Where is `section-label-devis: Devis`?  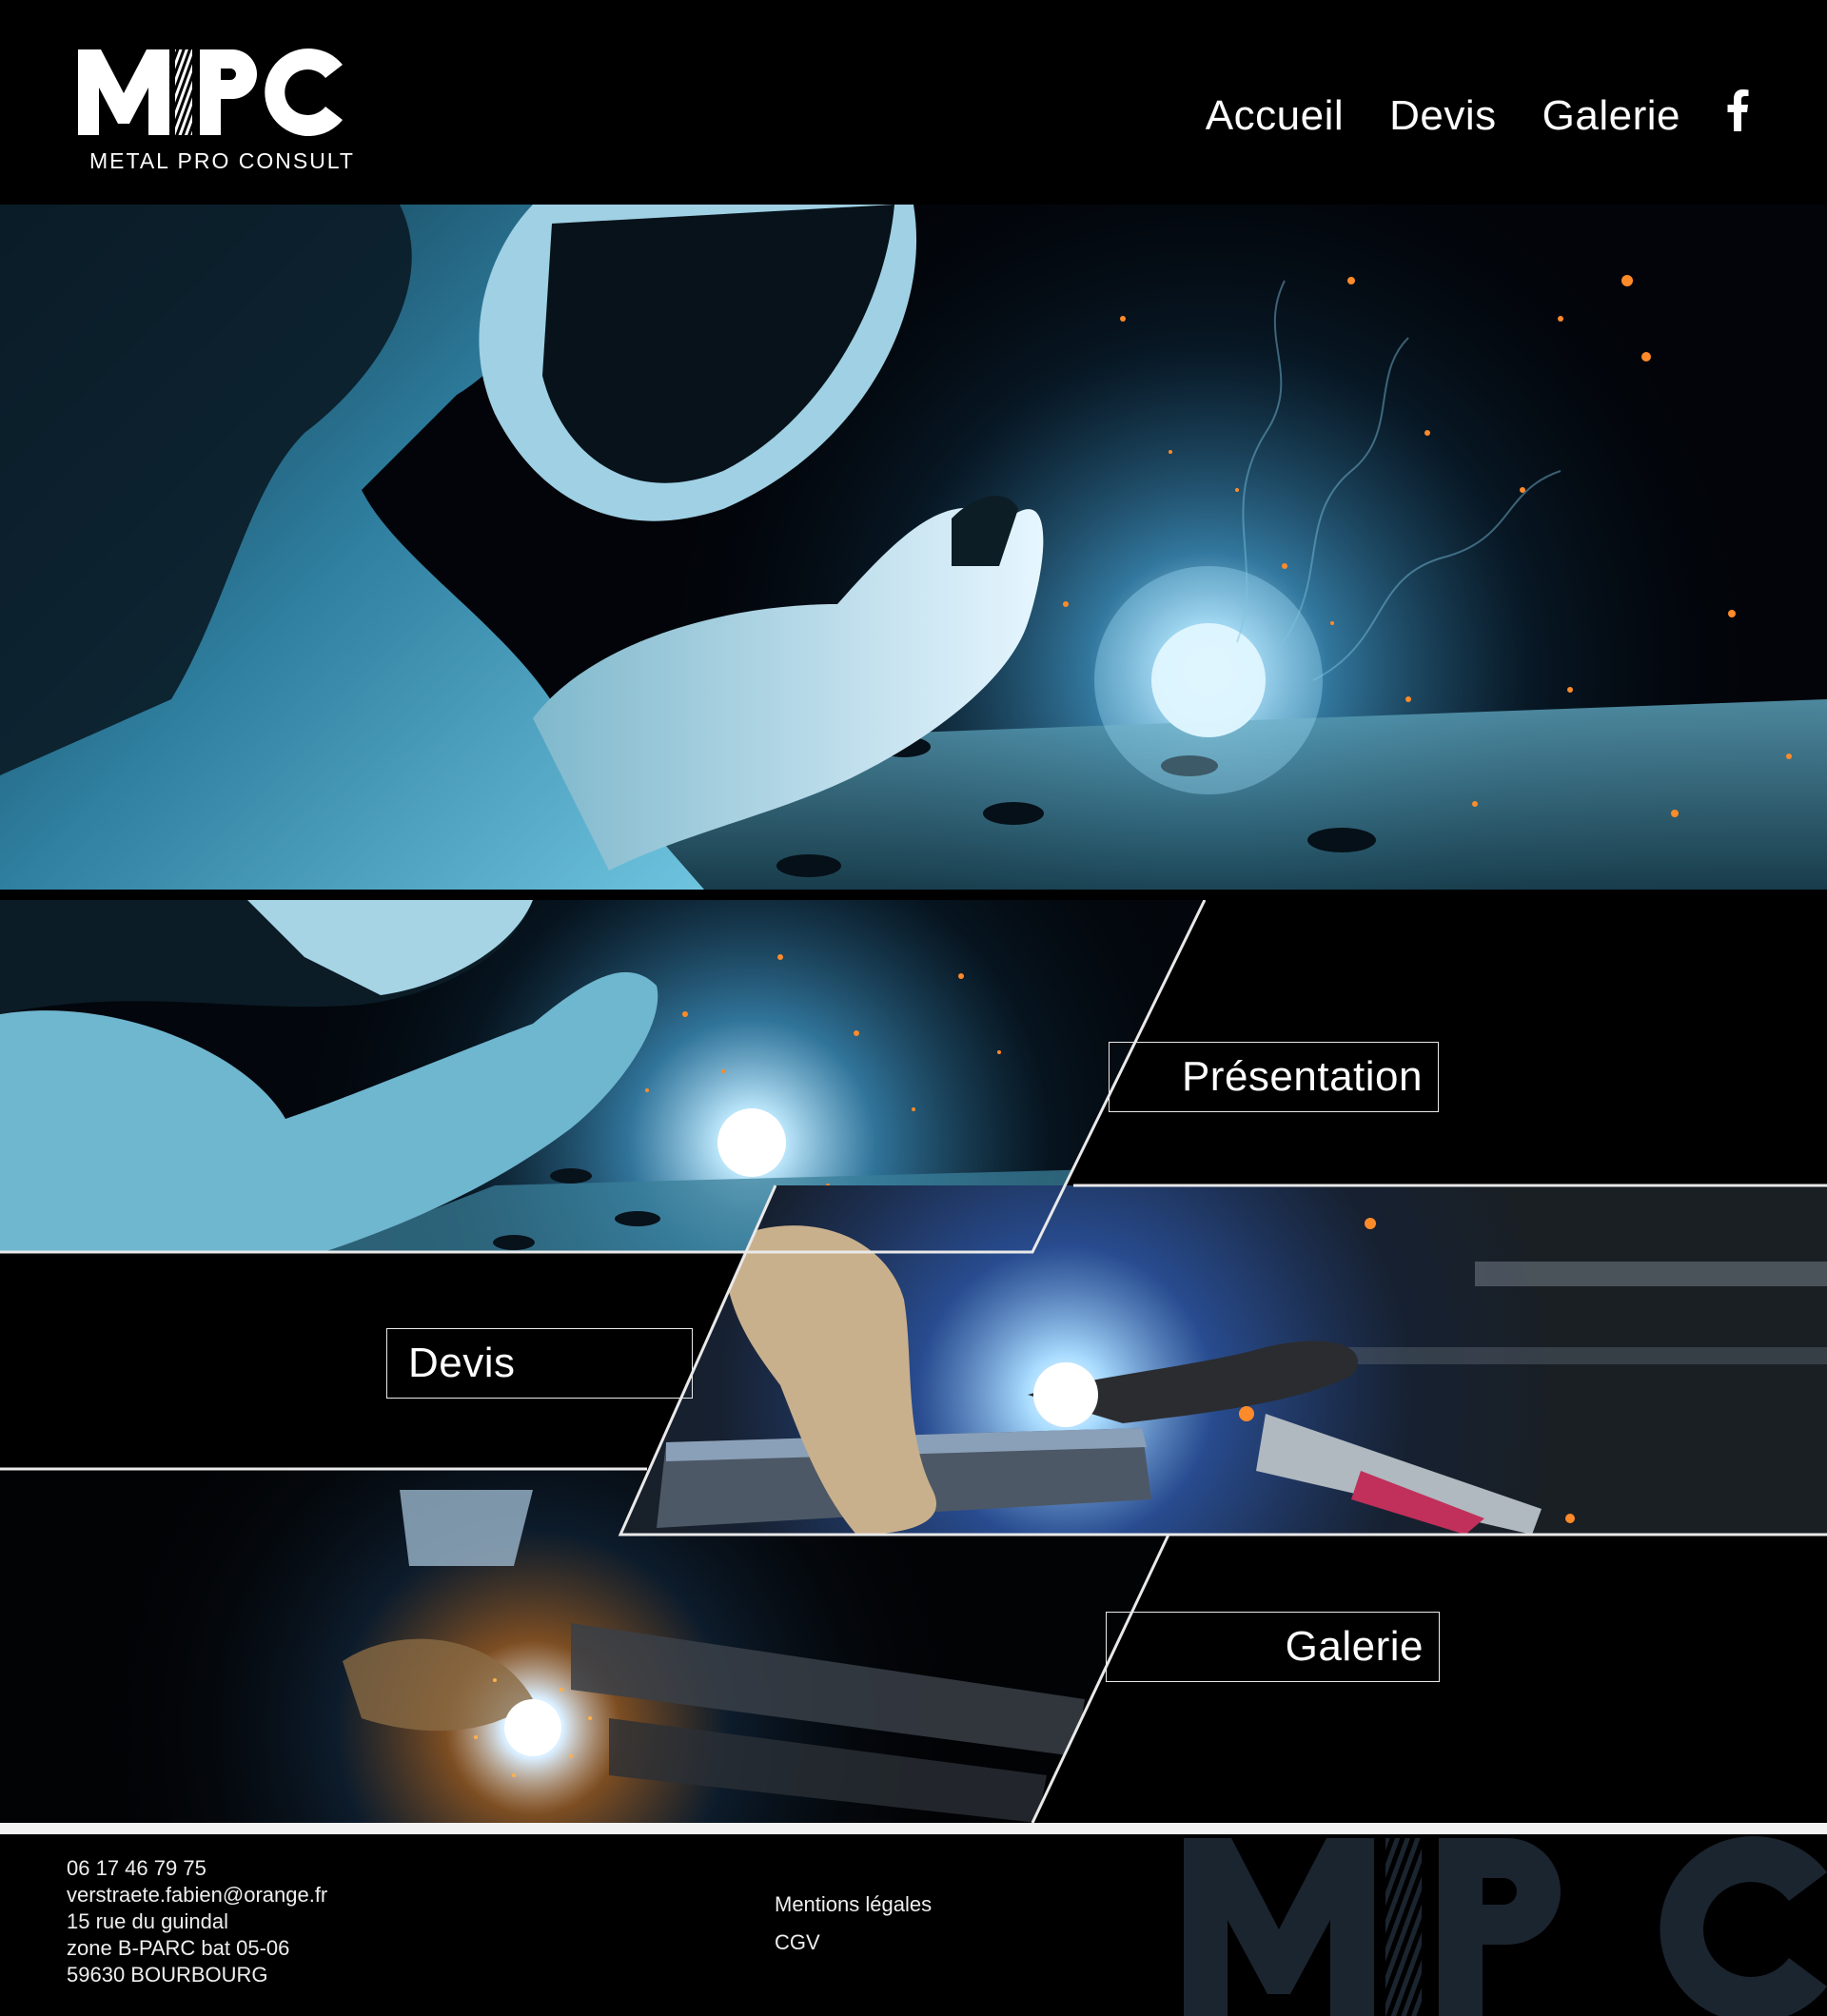
section-label-devis: Devis is located at coordinates (462, 1363).